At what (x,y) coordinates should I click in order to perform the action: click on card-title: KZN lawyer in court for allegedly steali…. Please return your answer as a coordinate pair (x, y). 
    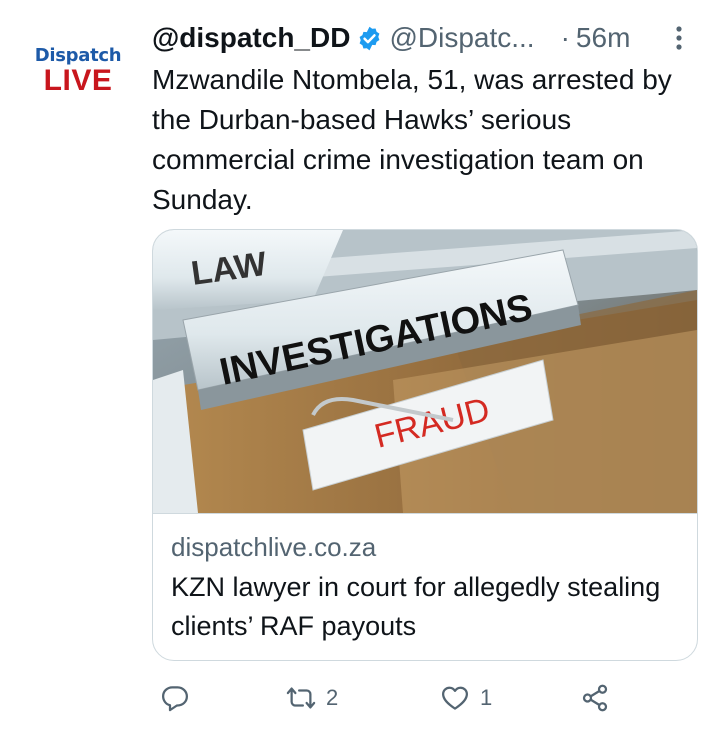
    Looking at the image, I should click on (416, 606).